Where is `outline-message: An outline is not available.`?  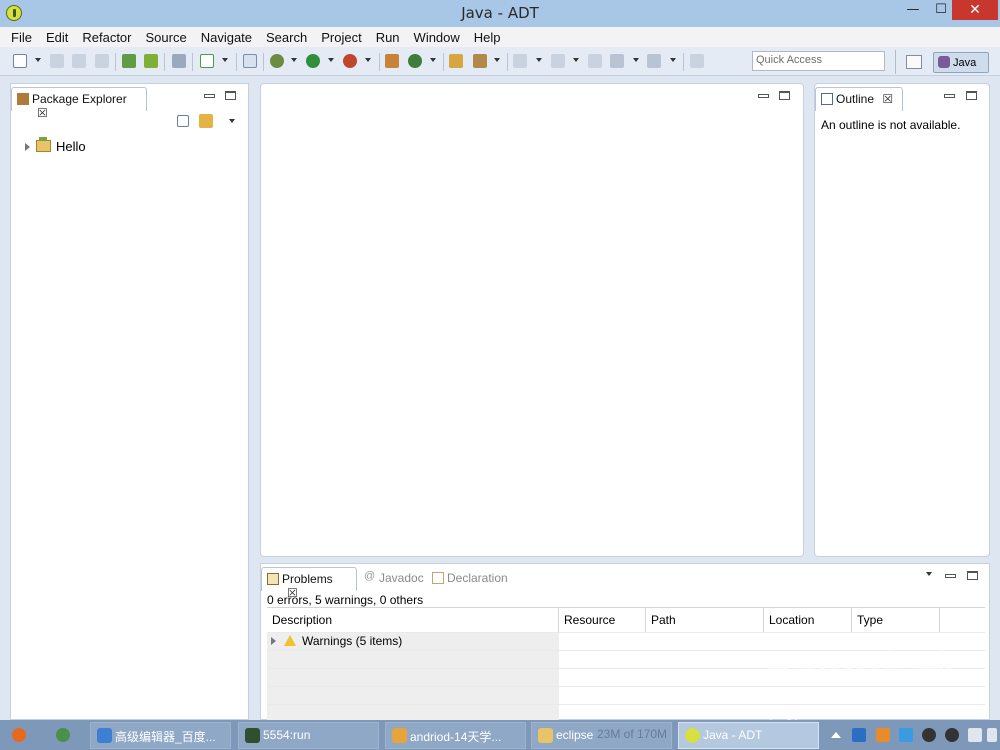 outline-message: An outline is not available. is located at coordinates (891, 125).